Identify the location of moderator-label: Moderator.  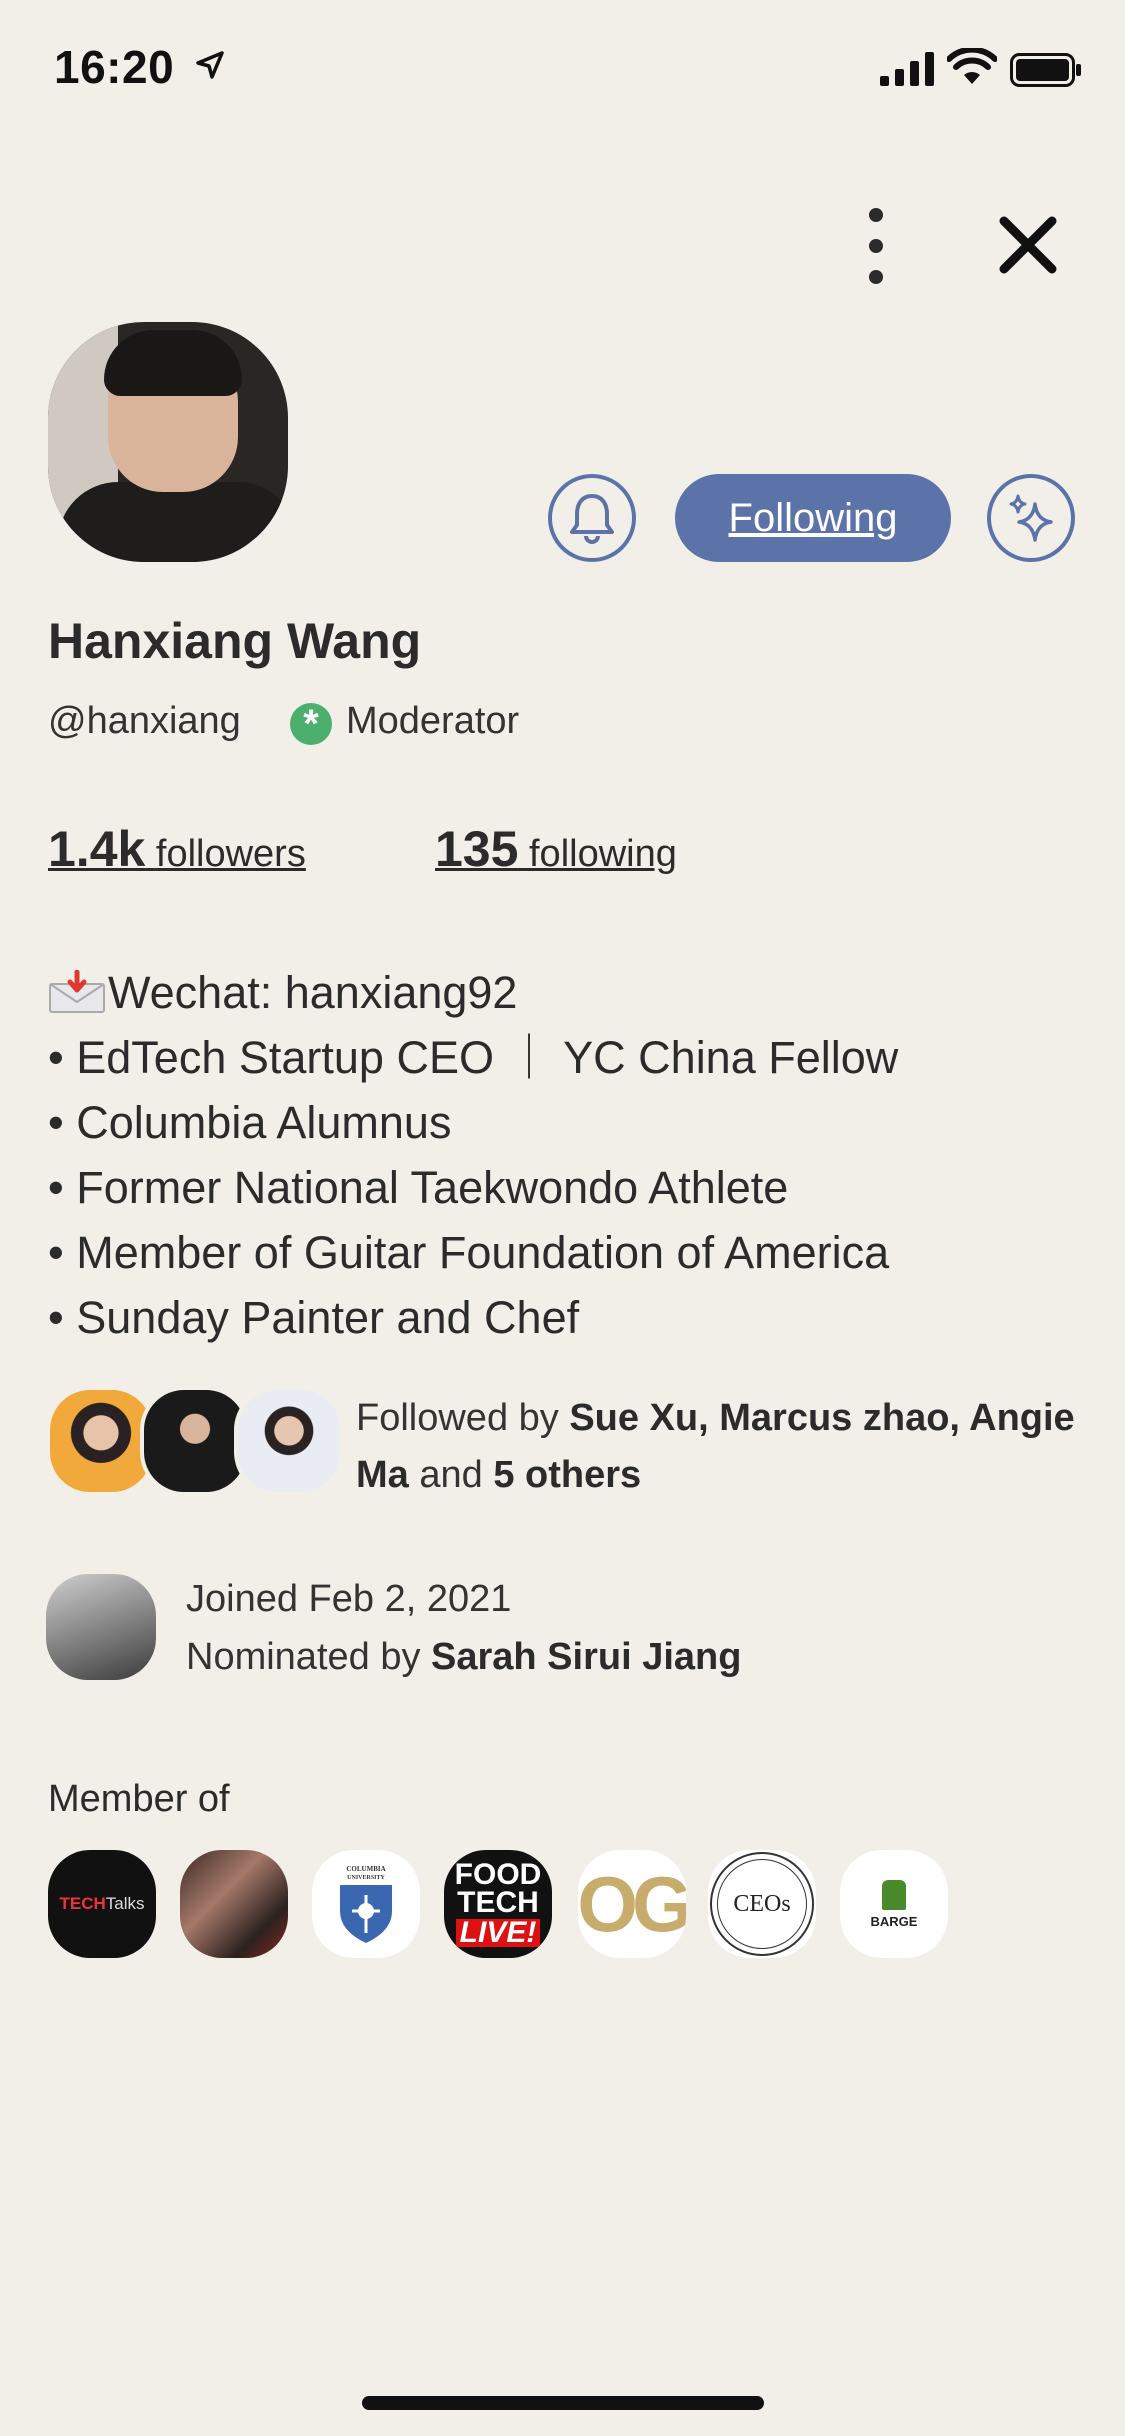
(433, 721).